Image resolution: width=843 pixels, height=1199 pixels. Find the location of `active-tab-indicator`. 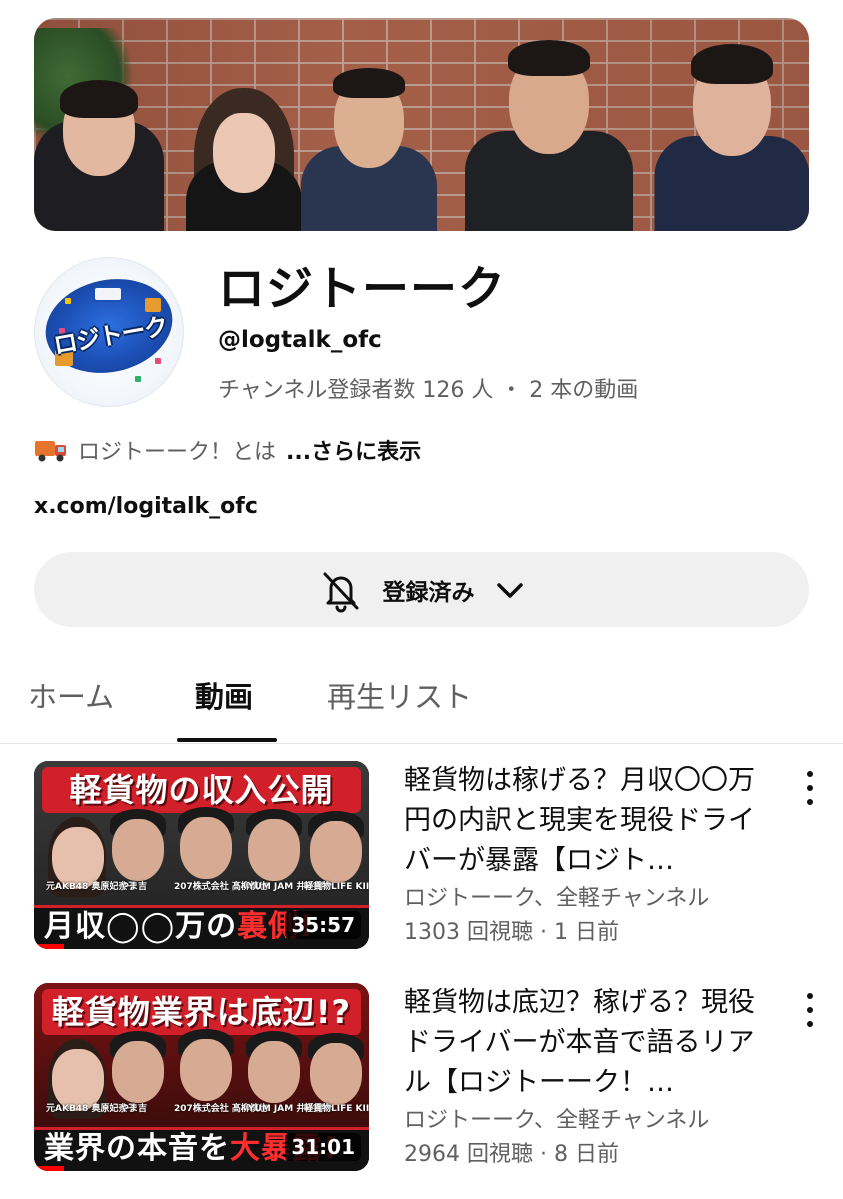

active-tab-indicator is located at coordinates (227, 740).